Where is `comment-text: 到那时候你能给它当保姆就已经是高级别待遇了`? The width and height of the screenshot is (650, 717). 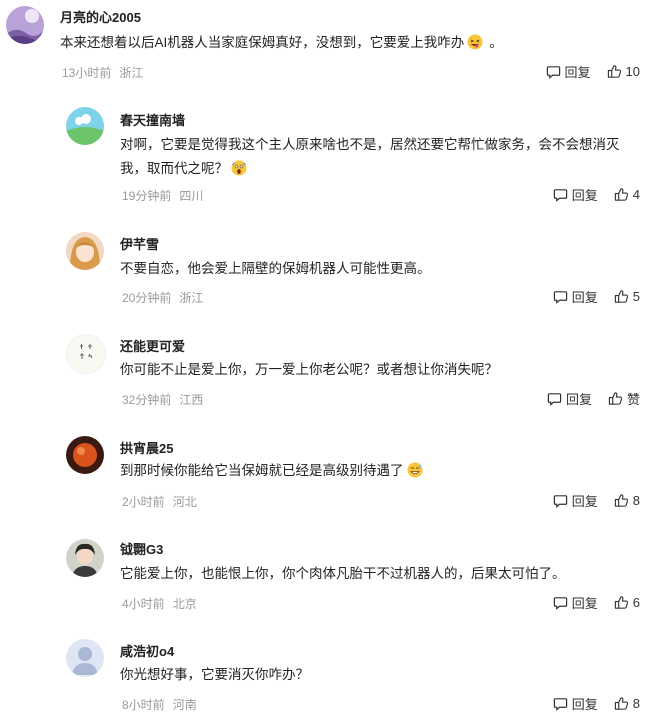
comment-text: 到那时候你能给它当保姆就已经是高级别待遇了 is located at coordinates (382, 472).